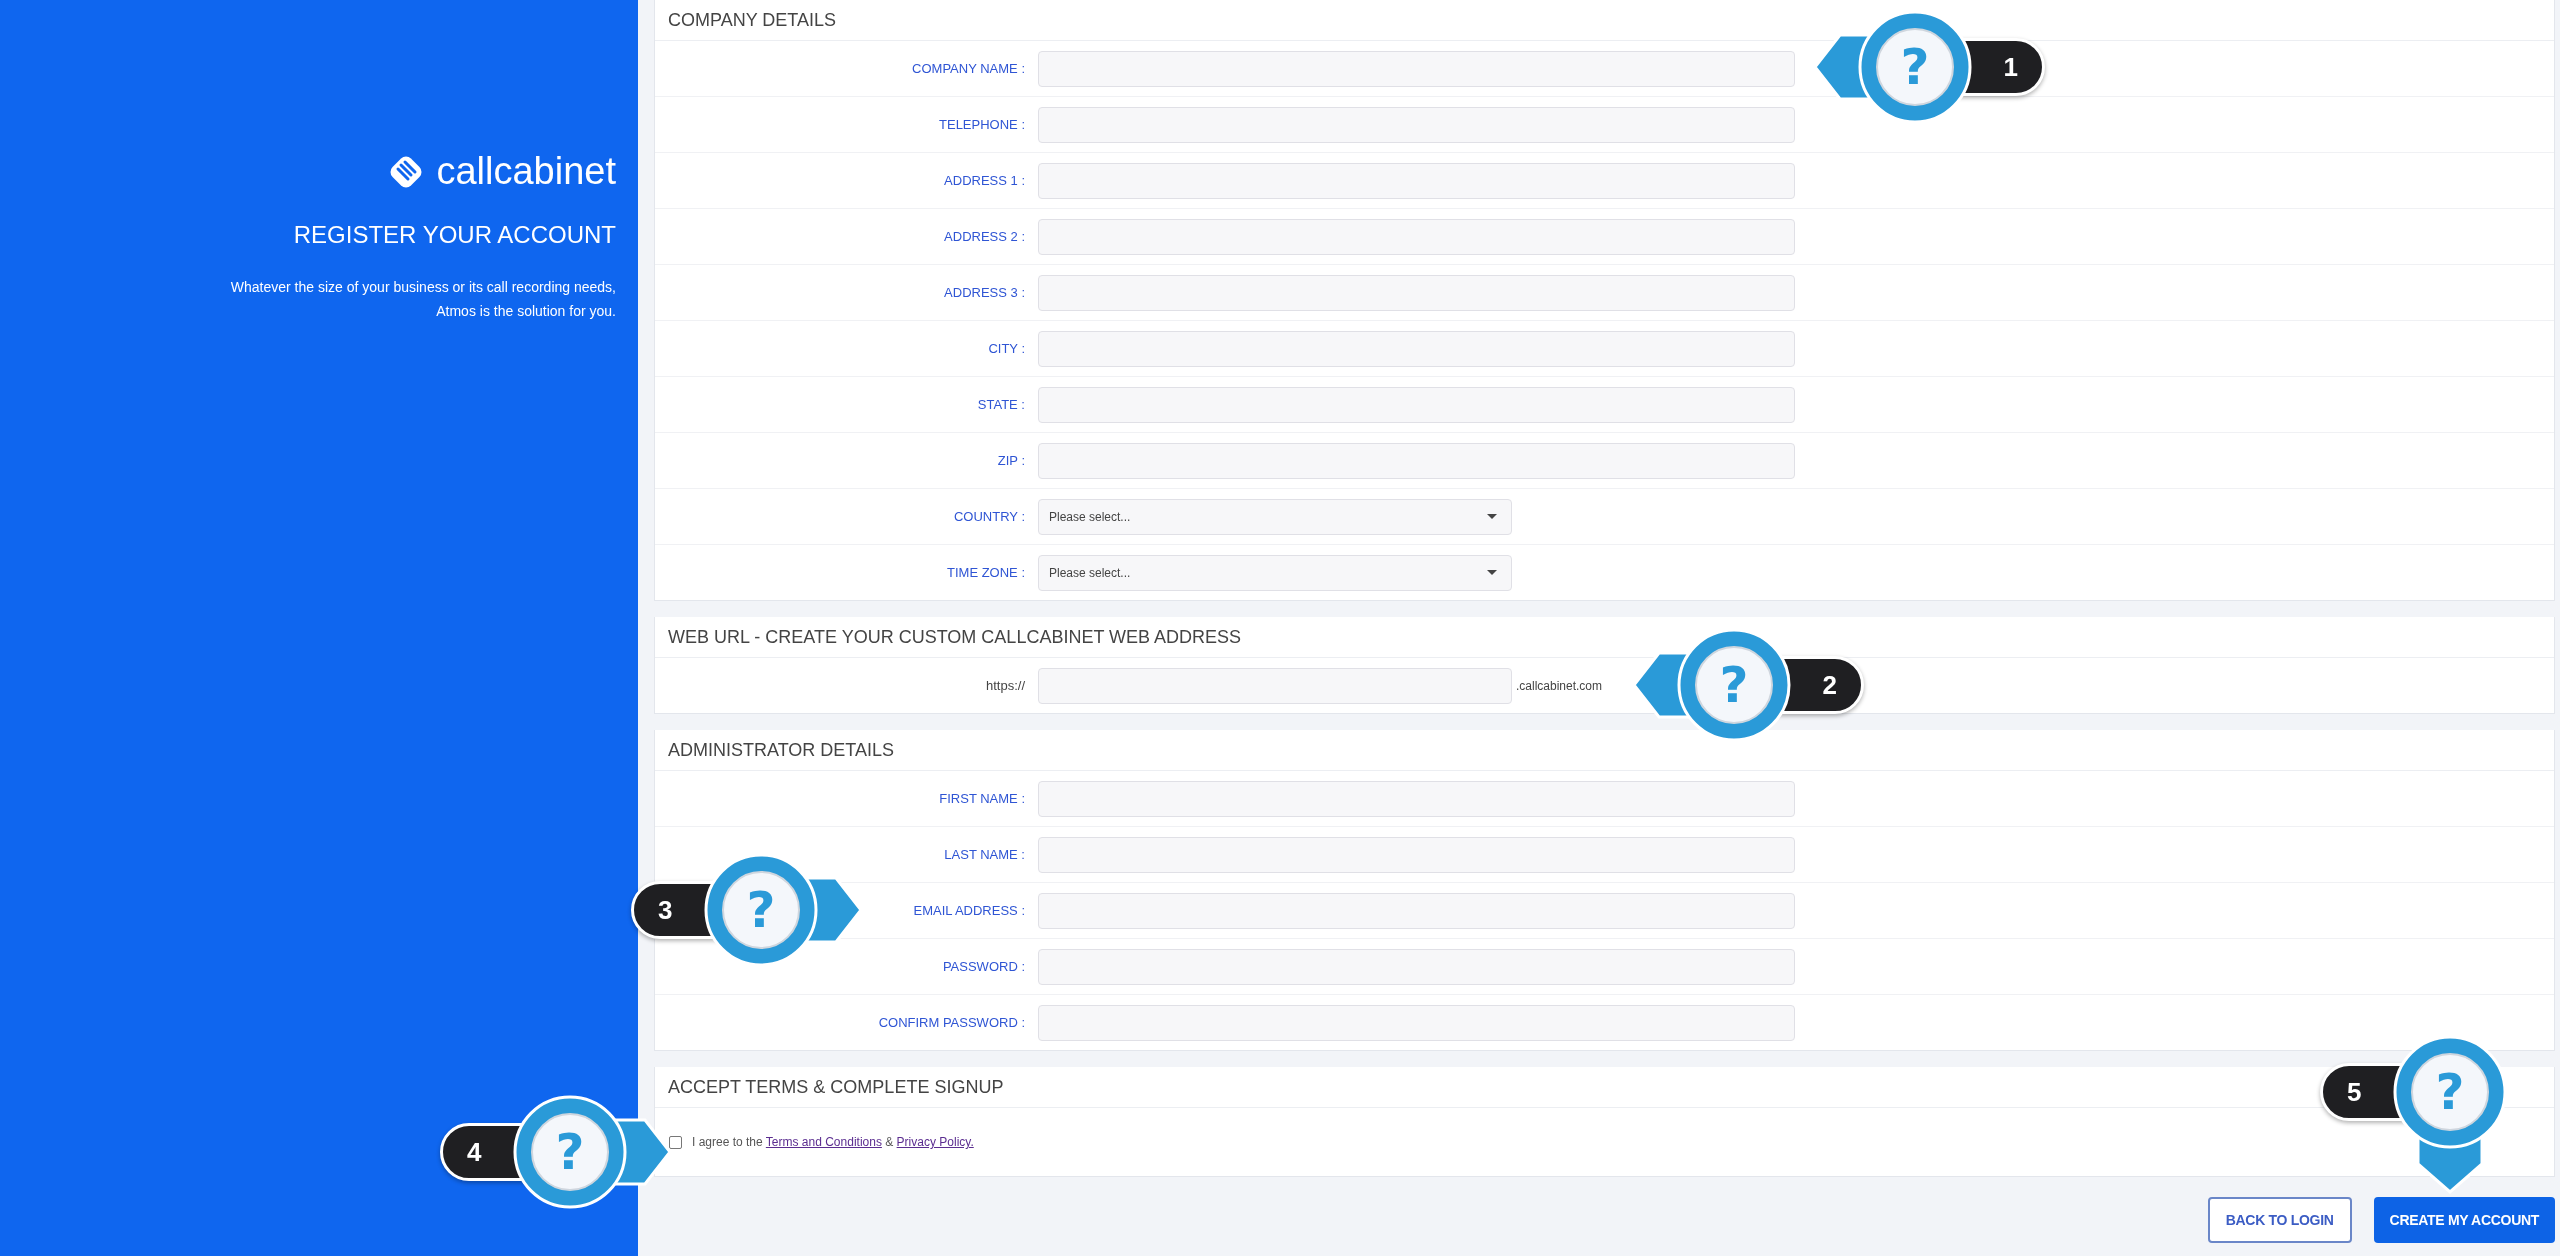  I want to click on url-suffix: .callcabinet.com, so click(1559, 685).